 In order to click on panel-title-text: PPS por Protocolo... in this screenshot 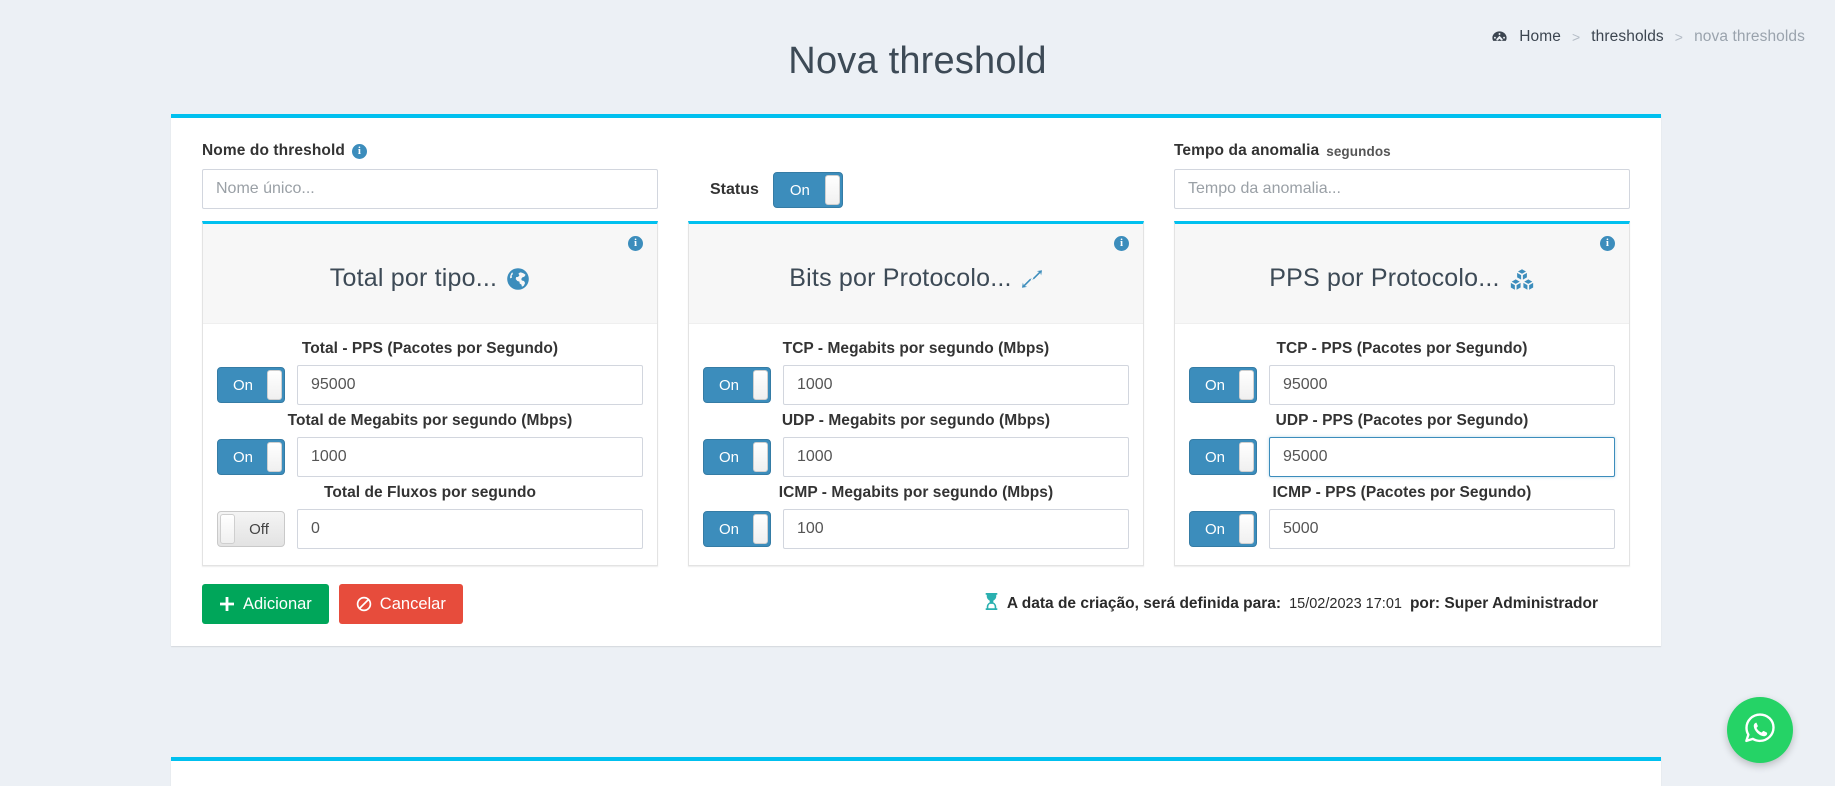, I will do `click(1384, 278)`.